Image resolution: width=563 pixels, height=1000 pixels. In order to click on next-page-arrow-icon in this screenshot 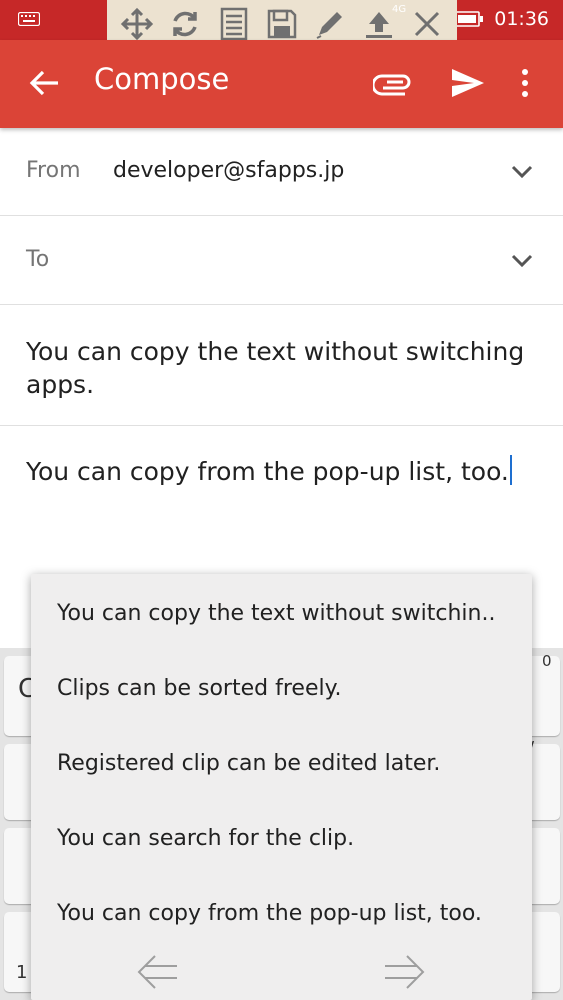, I will do `click(405, 972)`.